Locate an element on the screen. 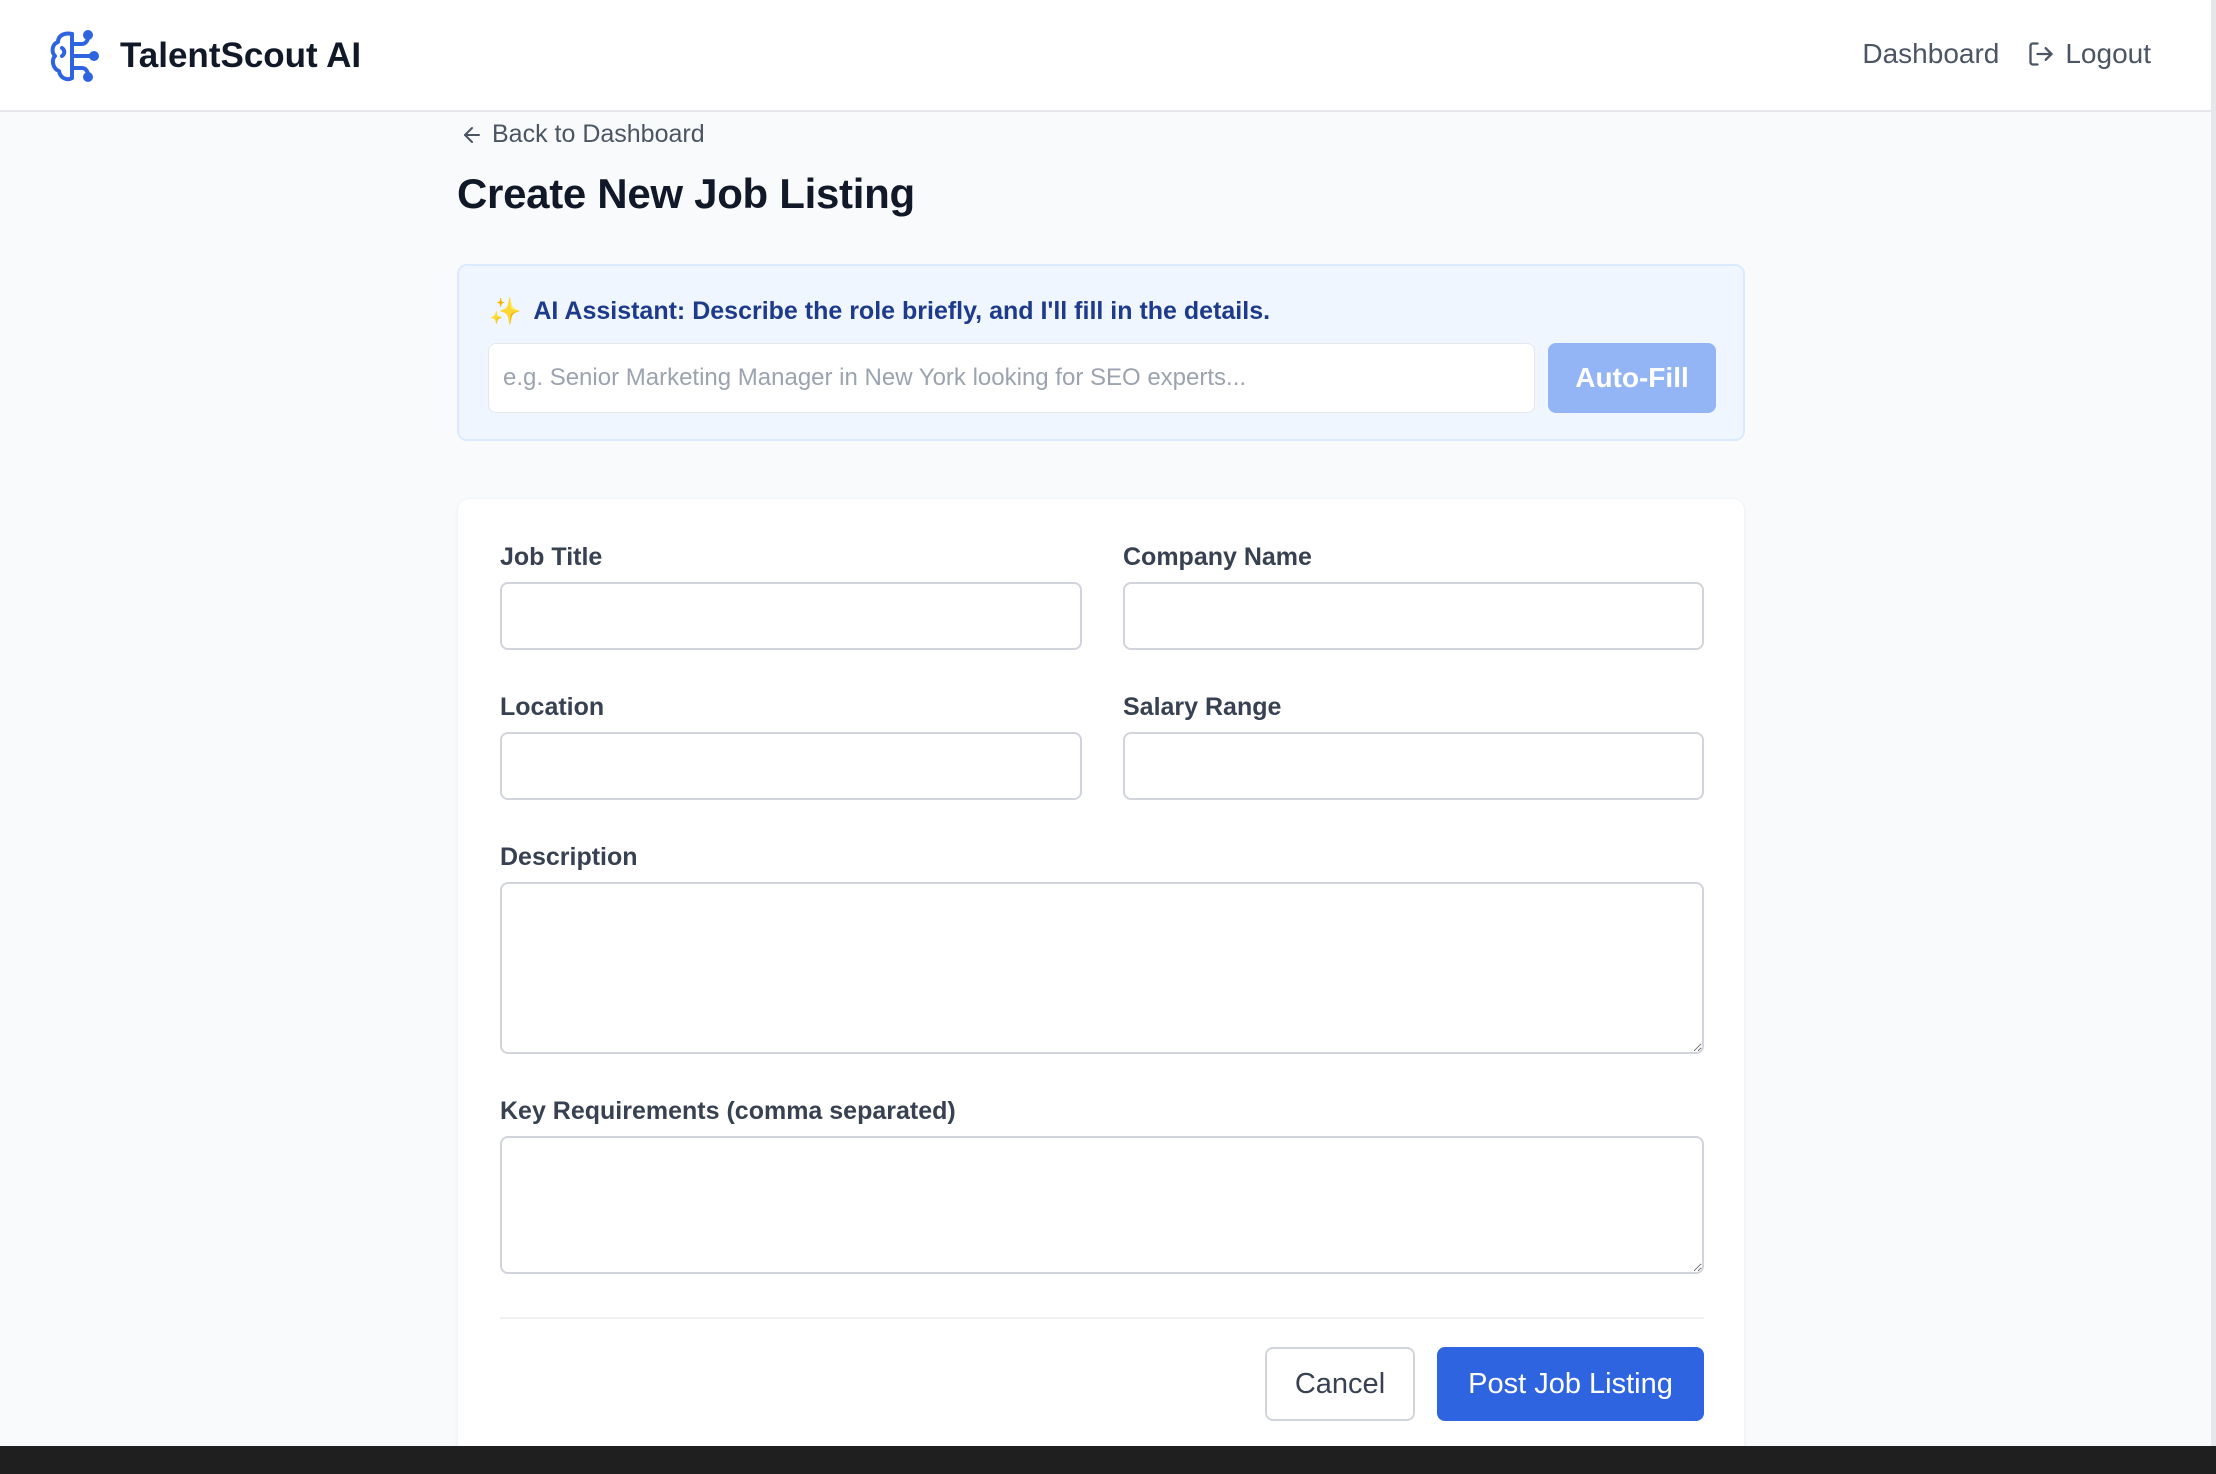 The image size is (2216, 1474). bottom-bar is located at coordinates (1108, 1460).